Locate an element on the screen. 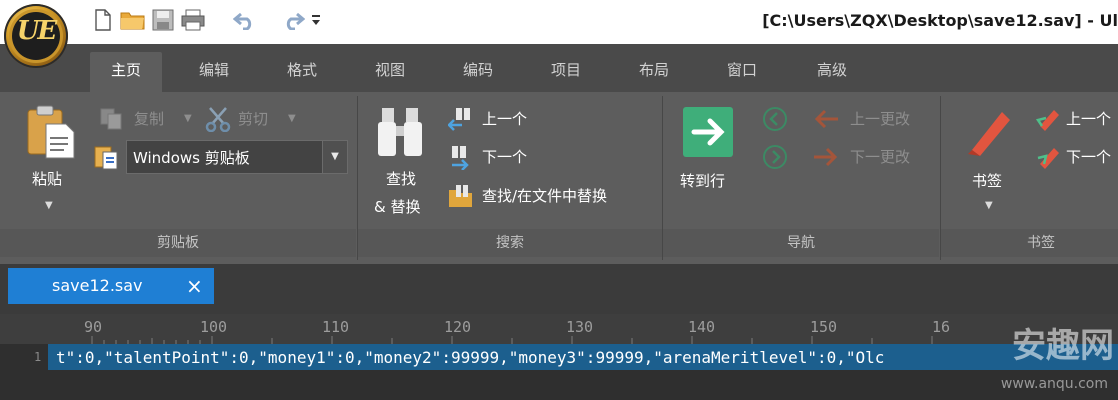 This screenshot has height=400, width=1118. next-bookmark-icon is located at coordinates (1048, 158).